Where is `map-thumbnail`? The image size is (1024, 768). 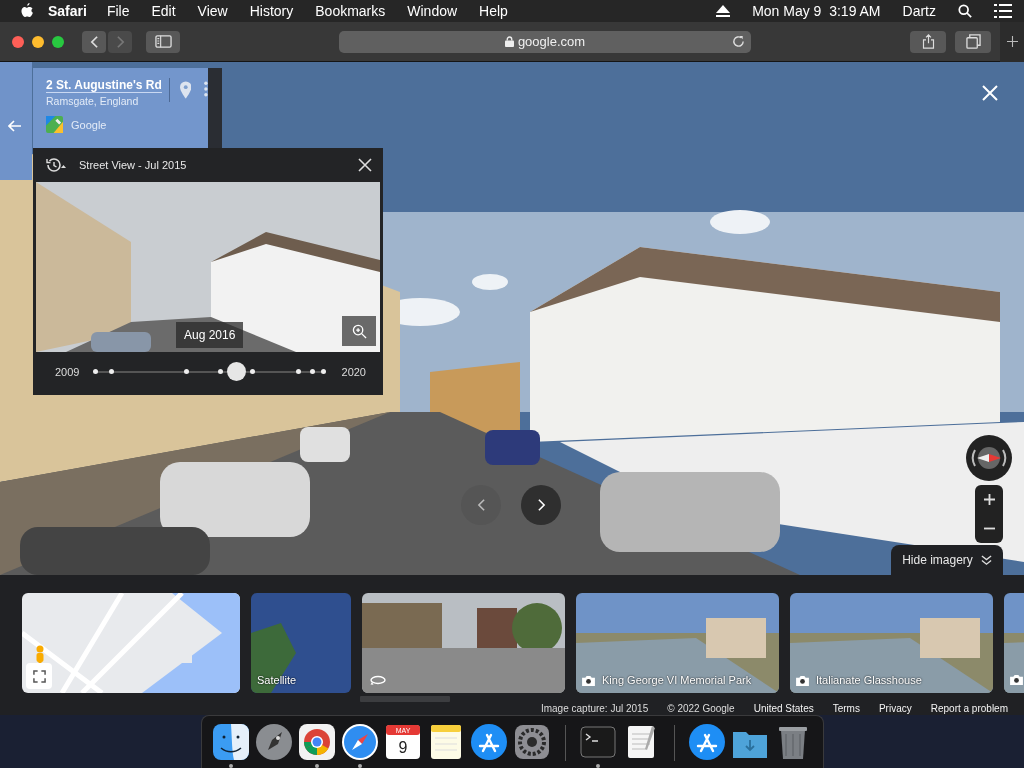
map-thumbnail is located at coordinates (131, 643).